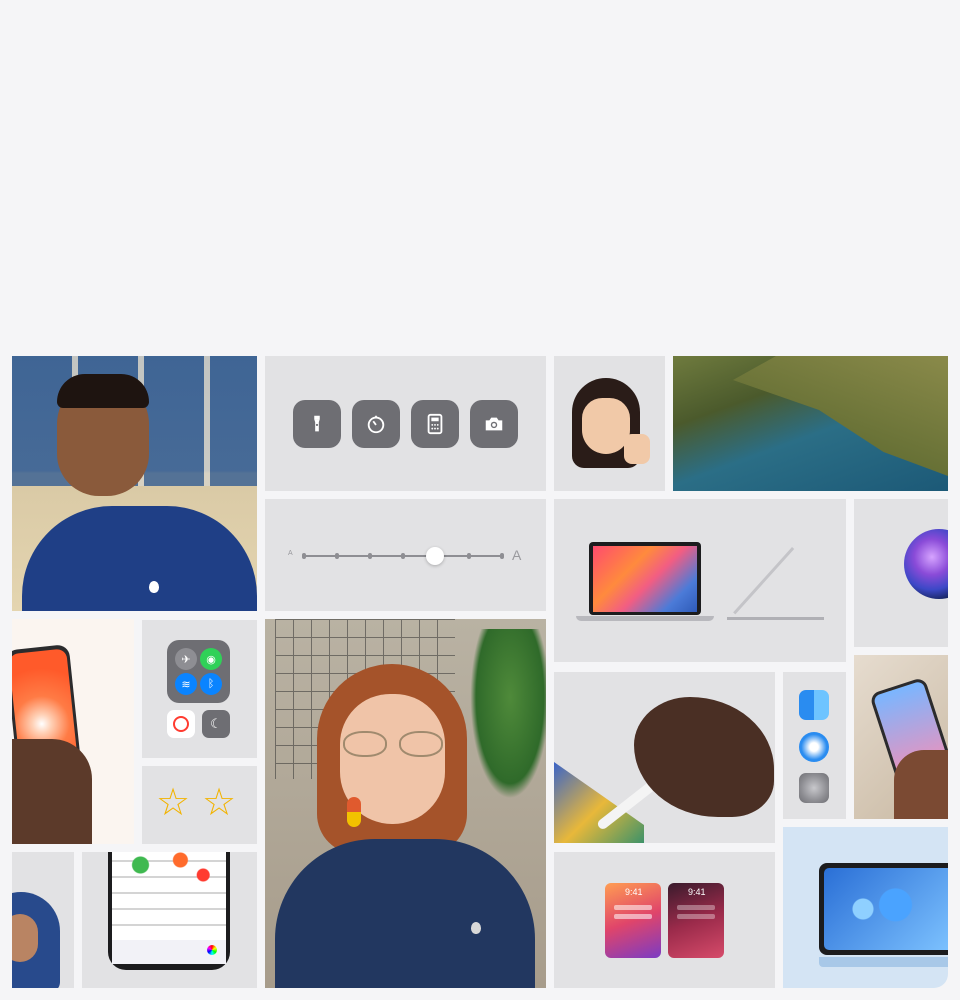 This screenshot has height=1000, width=960. What do you see at coordinates (405, 803) in the screenshot?
I see `smiling-woman-photo` at bounding box center [405, 803].